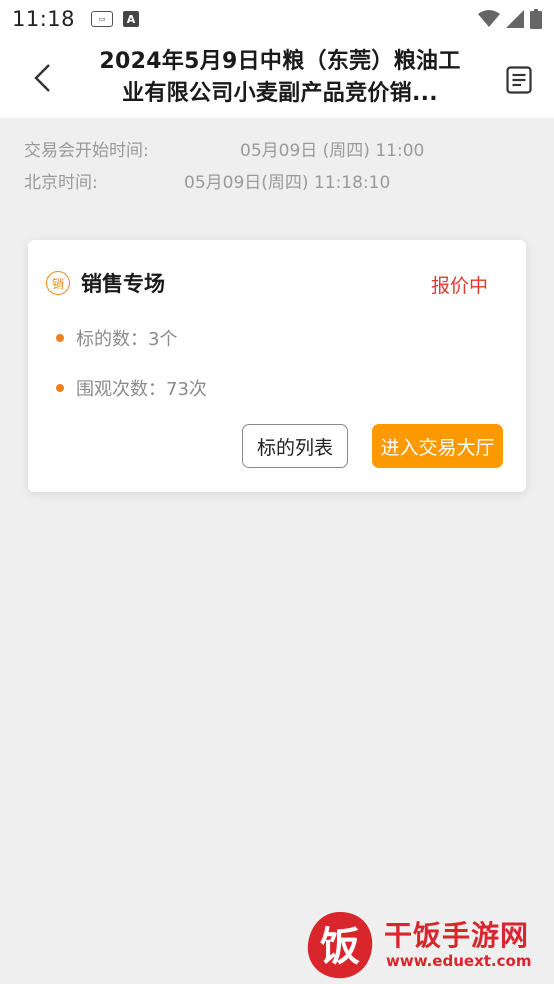  What do you see at coordinates (61, 182) in the screenshot?
I see `beijing-time-label: 北京时间:` at bounding box center [61, 182].